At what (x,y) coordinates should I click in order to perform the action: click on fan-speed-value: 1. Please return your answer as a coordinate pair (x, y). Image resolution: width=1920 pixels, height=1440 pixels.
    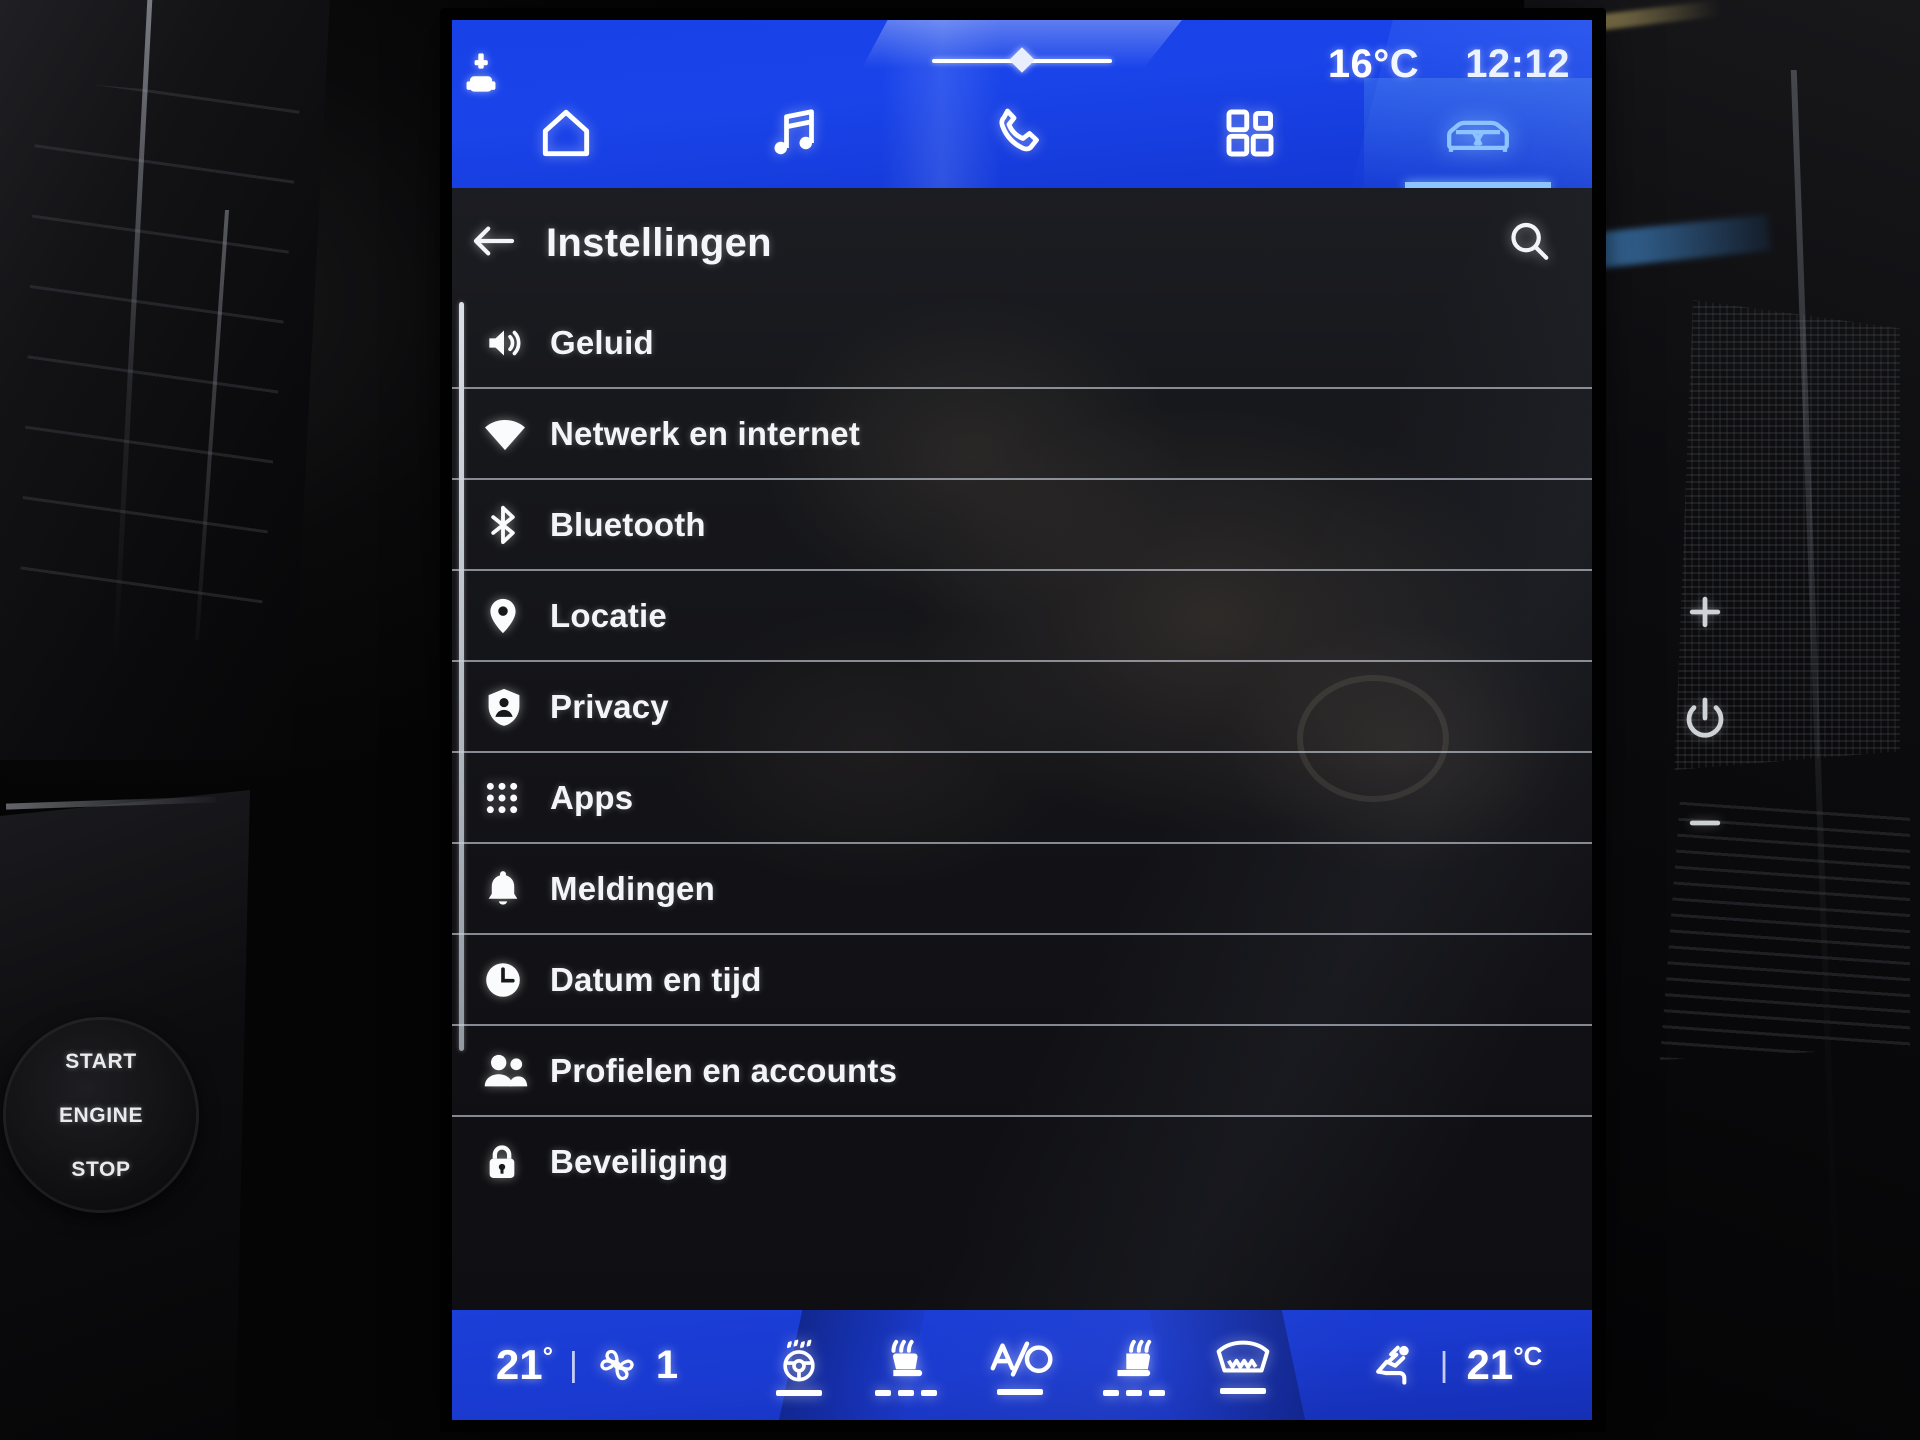
    Looking at the image, I should click on (667, 1365).